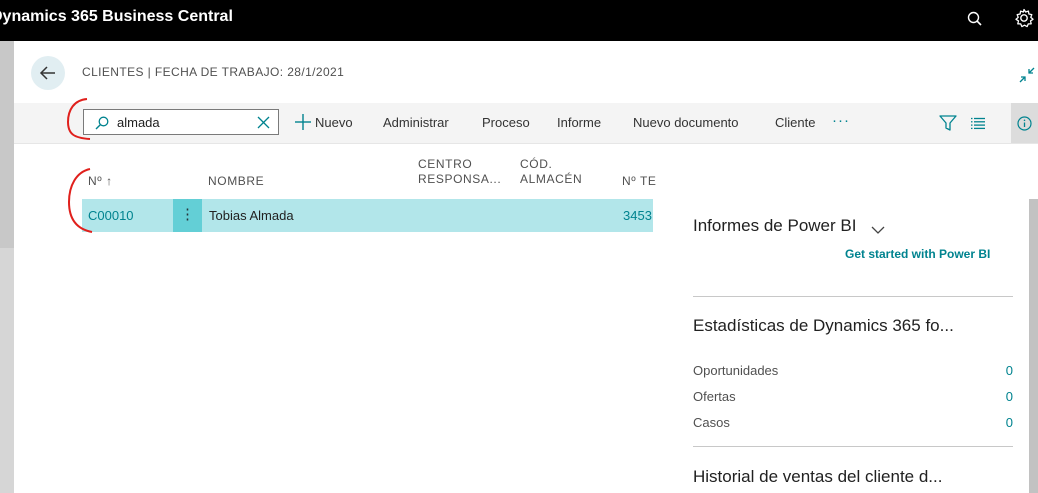  Describe the element at coordinates (841, 120) in the screenshot. I see `more-actions-button: ···` at that location.